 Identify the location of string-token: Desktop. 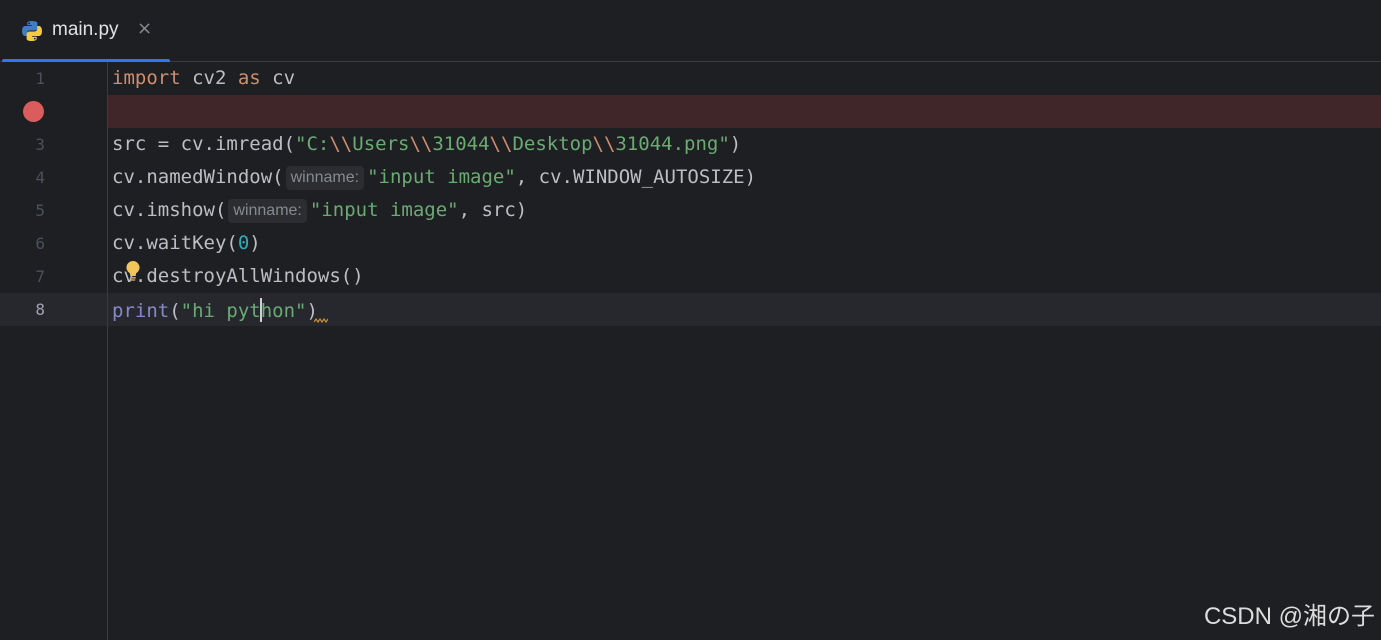
(552, 144).